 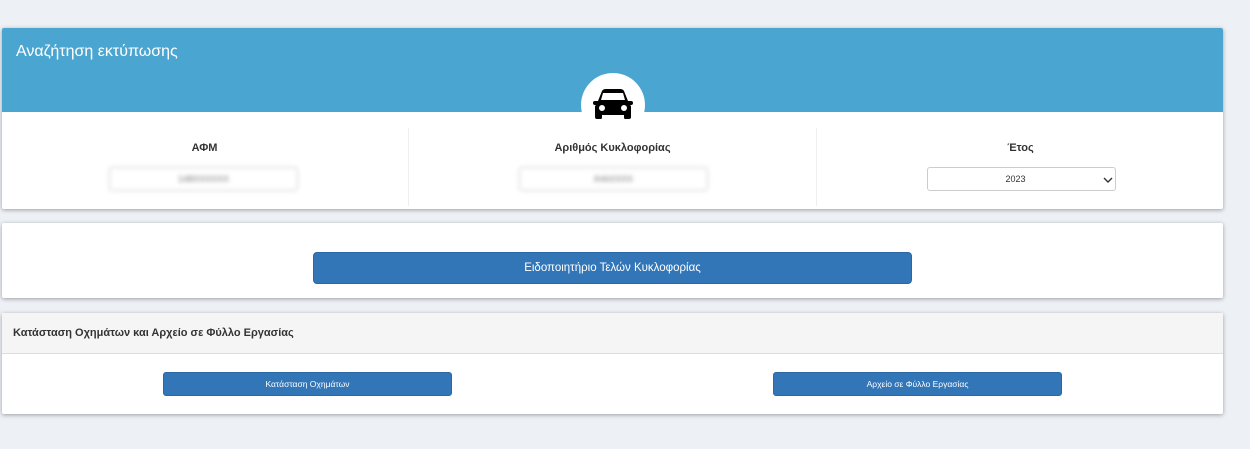 What do you see at coordinates (204, 148) in the screenshot?
I see `afm-label: ΑΦΜ` at bounding box center [204, 148].